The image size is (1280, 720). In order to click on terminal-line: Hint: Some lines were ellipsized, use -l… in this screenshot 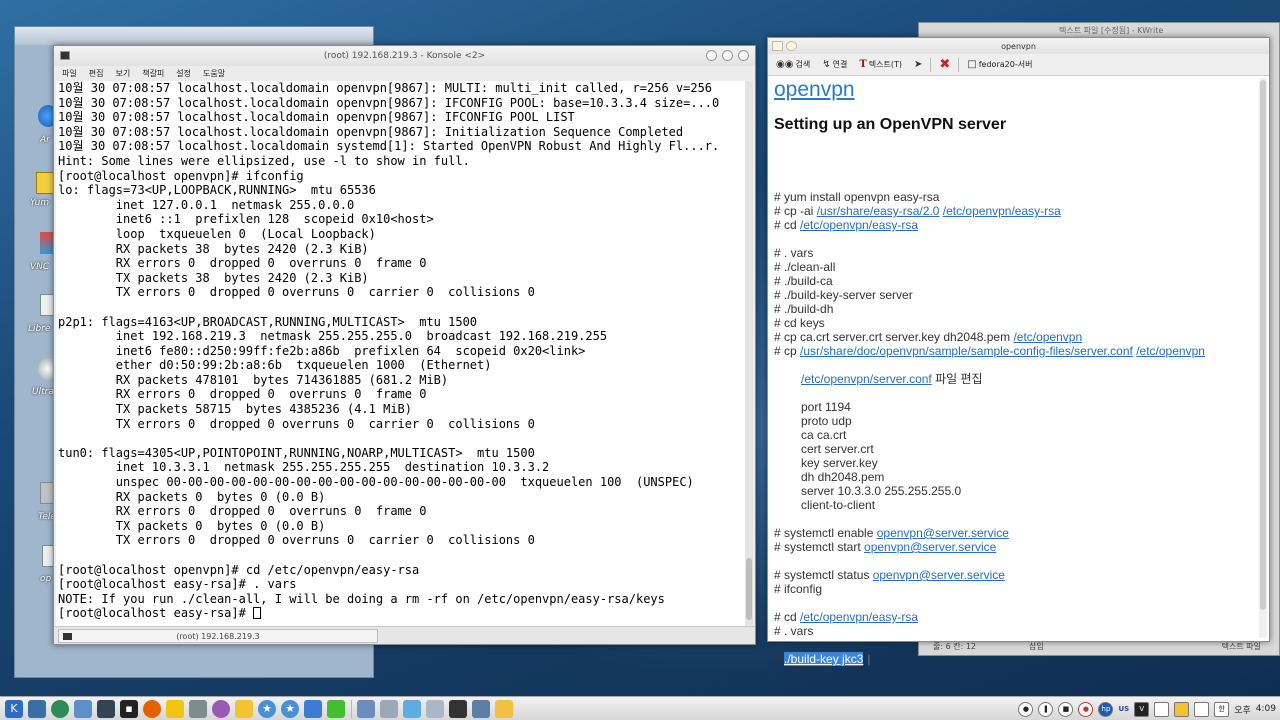, I will do `click(264, 160)`.